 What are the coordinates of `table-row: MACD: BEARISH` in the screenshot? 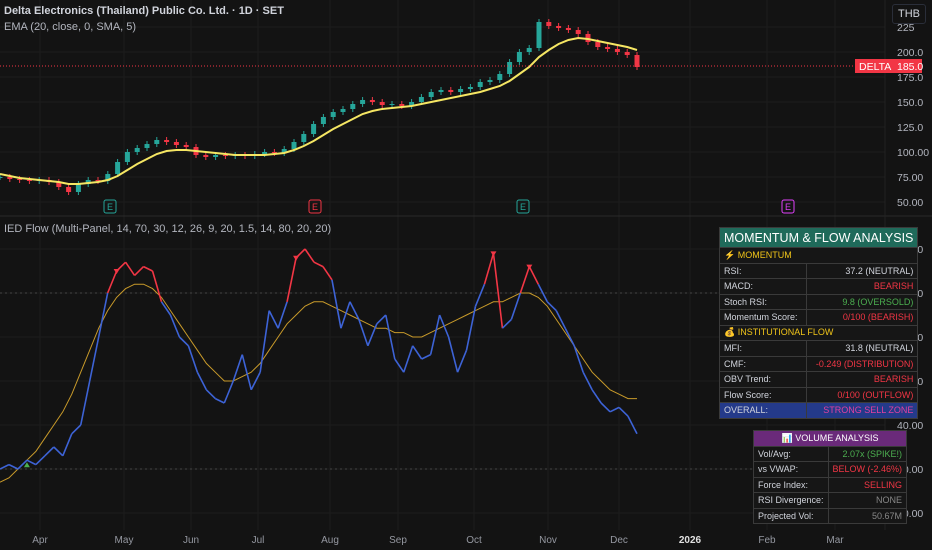 It's located at (819, 286).